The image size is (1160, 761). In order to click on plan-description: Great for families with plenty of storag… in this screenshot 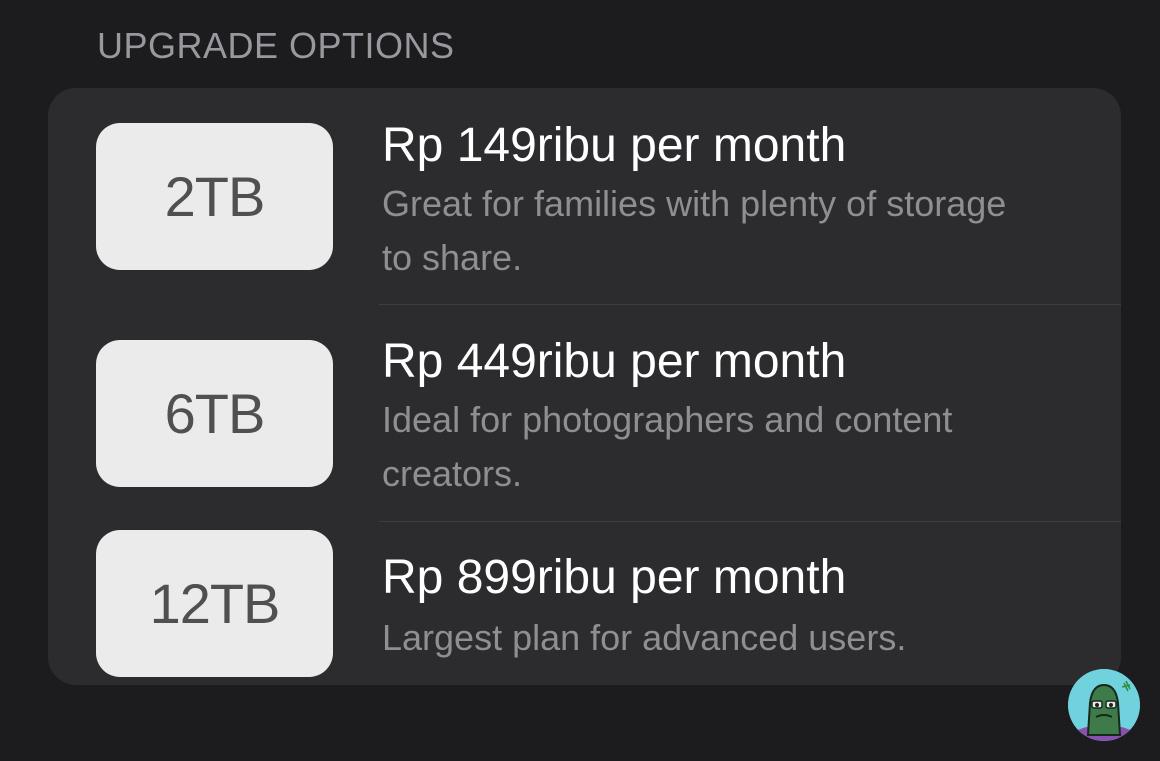, I will do `click(694, 230)`.